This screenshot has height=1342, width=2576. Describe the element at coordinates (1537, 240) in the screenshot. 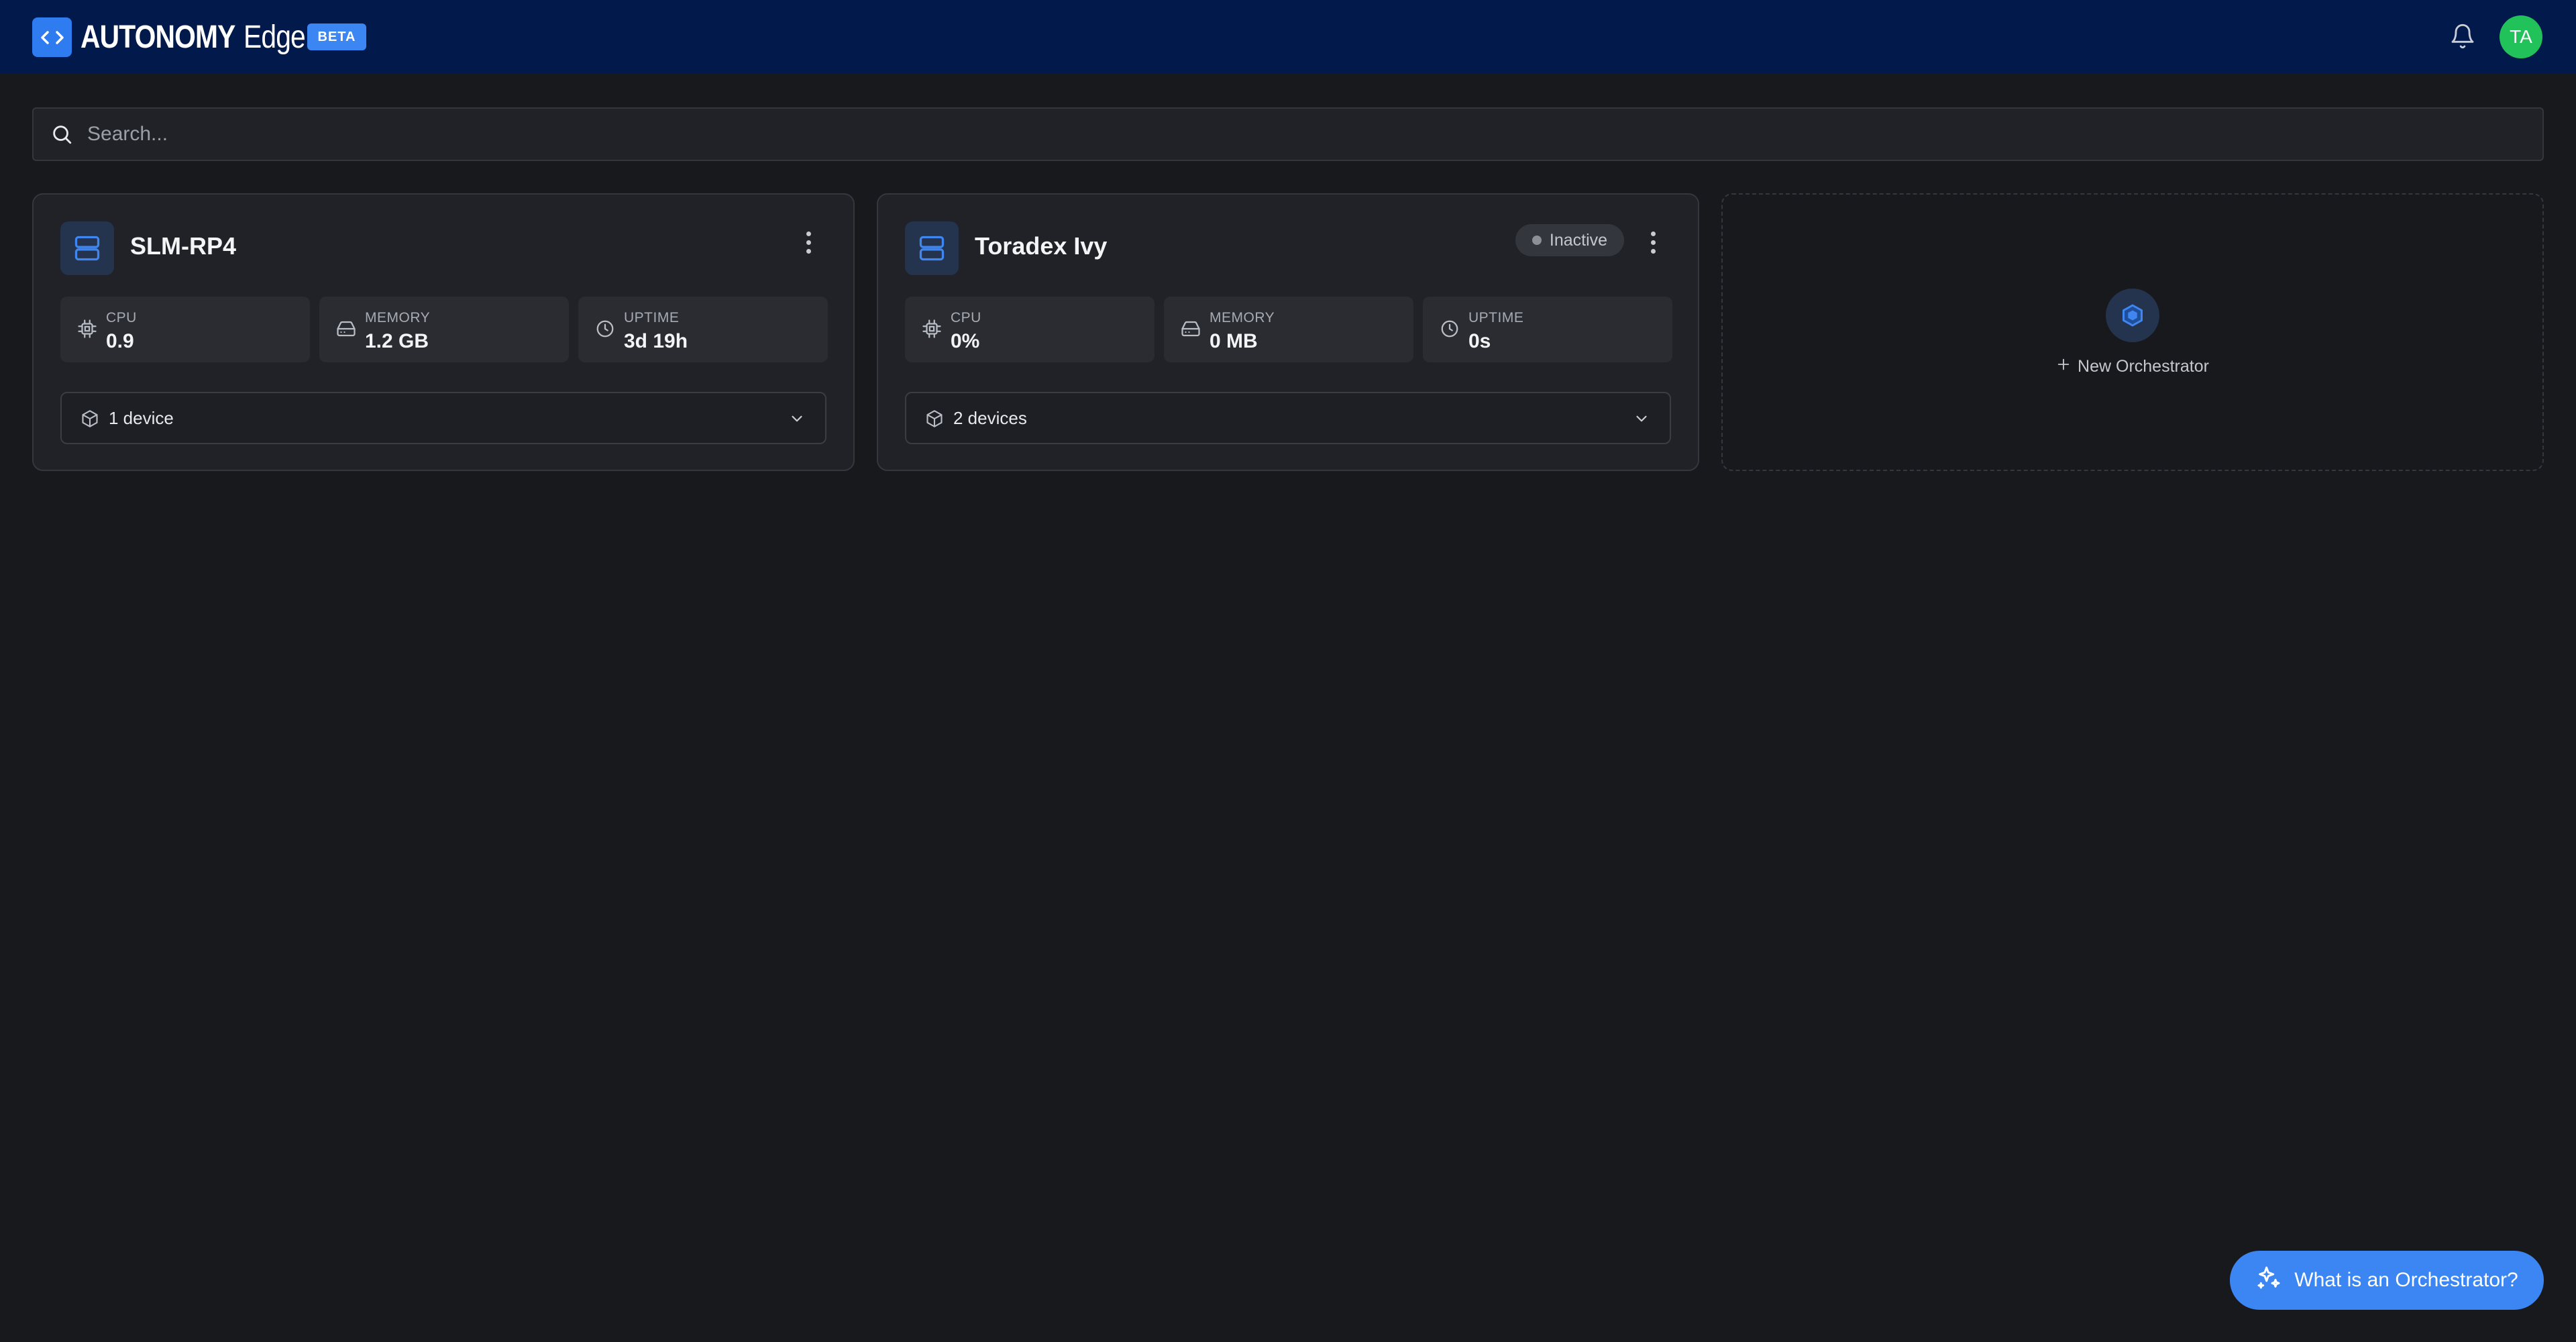

I see `status-dot` at that location.